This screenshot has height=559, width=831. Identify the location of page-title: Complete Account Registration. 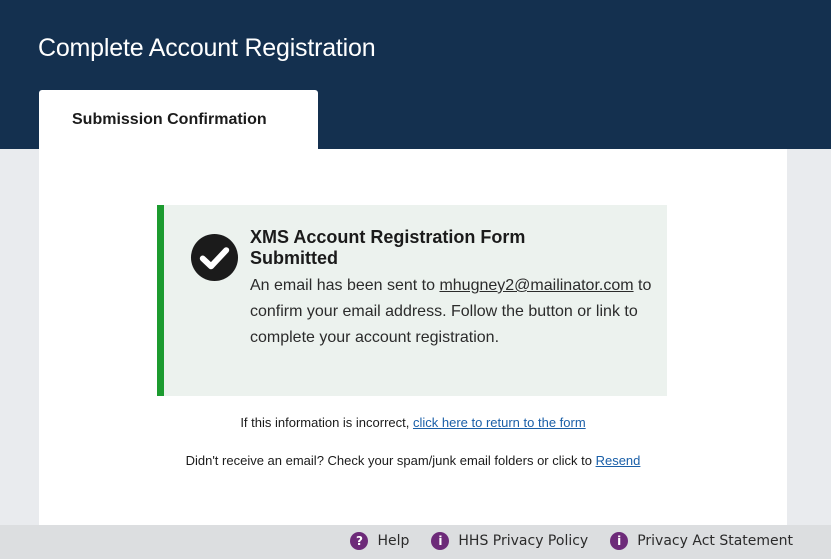
(207, 48).